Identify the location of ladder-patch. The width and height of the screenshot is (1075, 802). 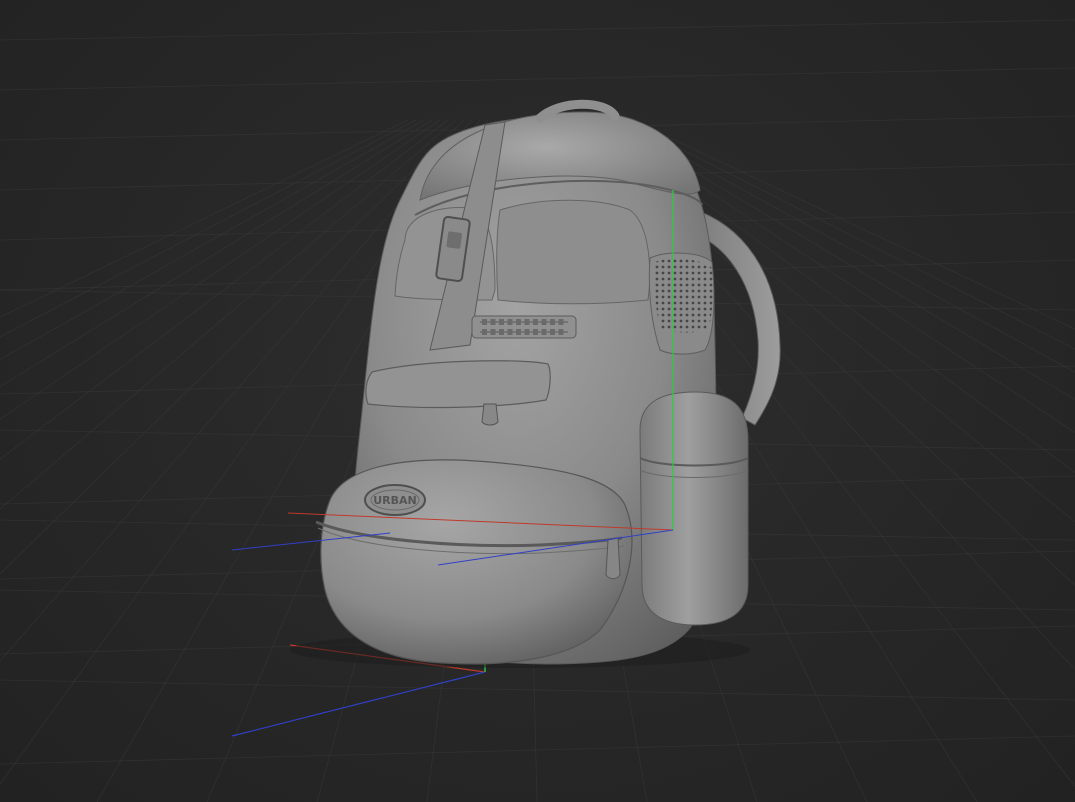
(524, 327).